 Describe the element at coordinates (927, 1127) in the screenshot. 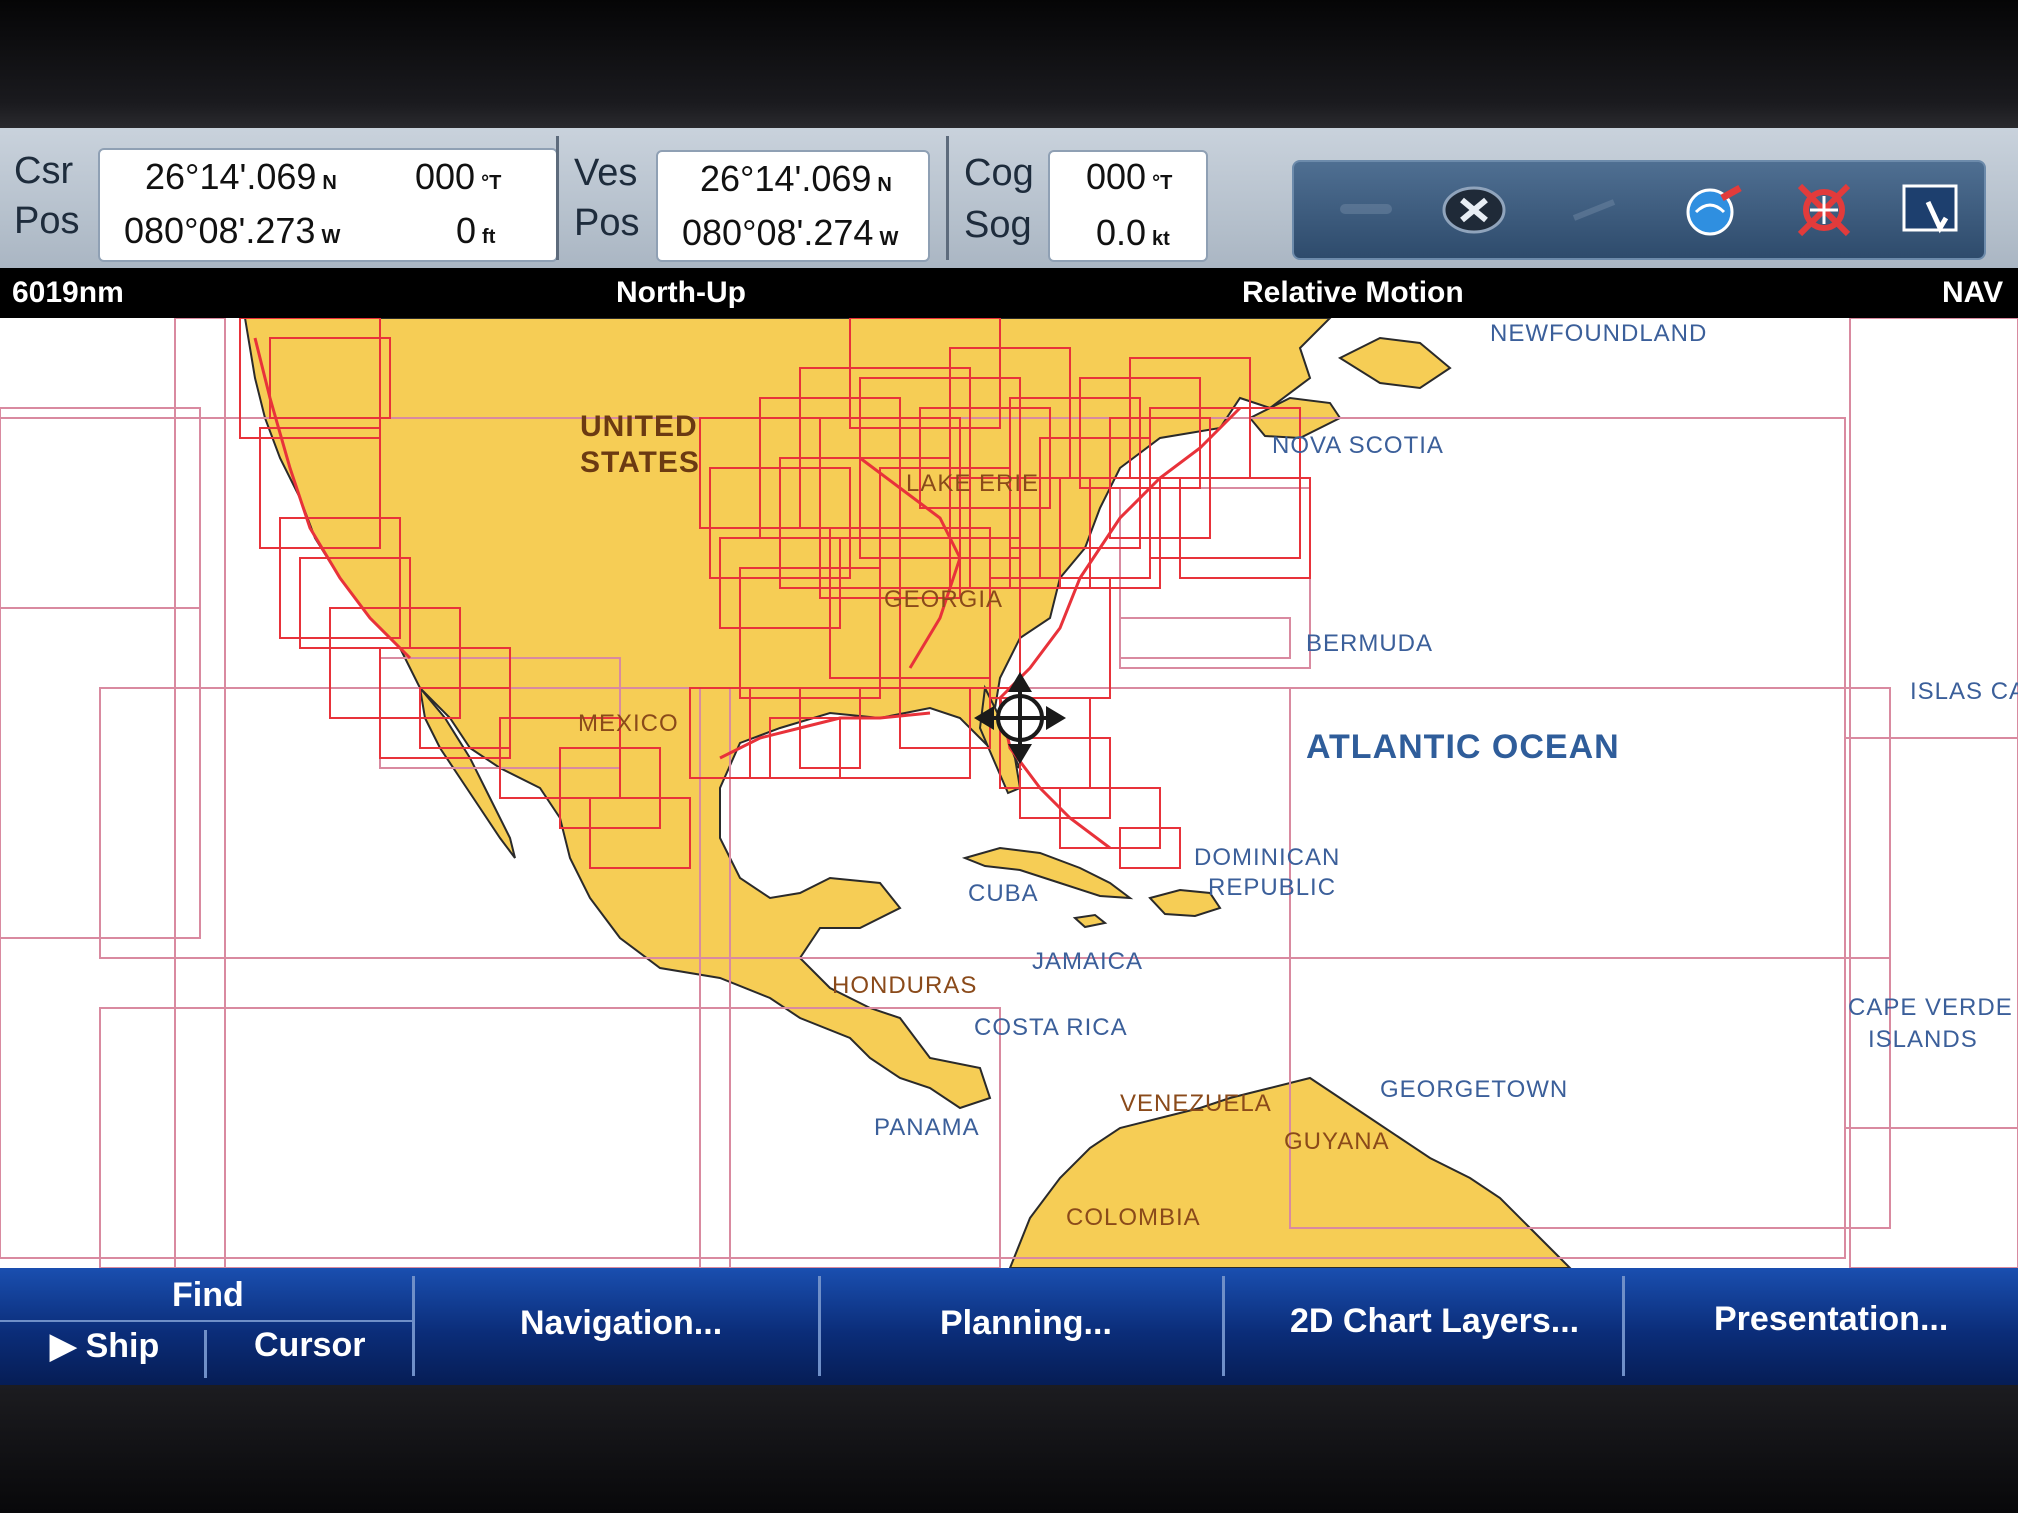

I see `label-panama: PANAMA` at that location.